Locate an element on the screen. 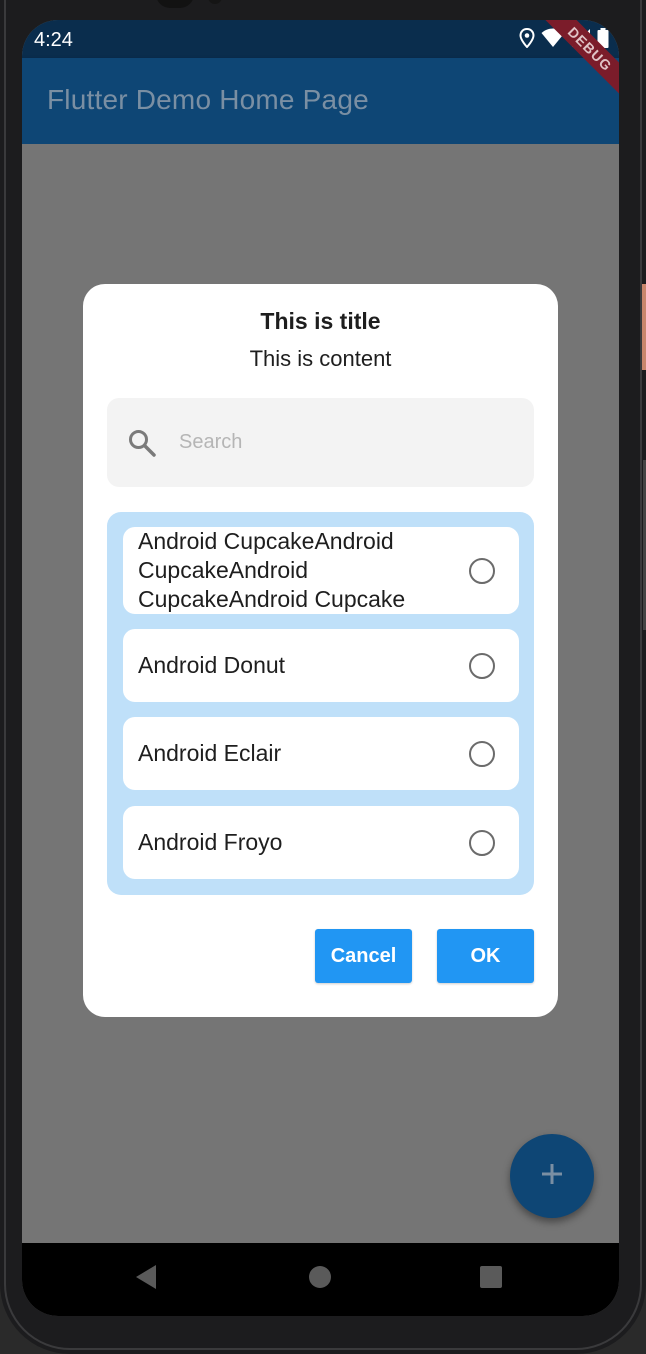 This screenshot has height=1354, width=646. option-item: Android Donut is located at coordinates (321, 665).